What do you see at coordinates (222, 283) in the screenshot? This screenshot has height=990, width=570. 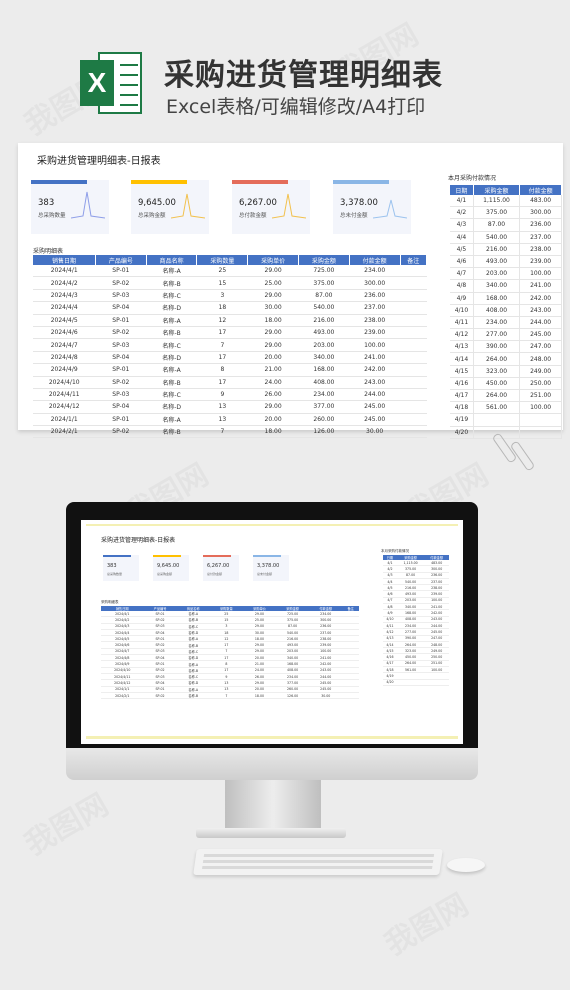 I see `table-cell: 15` at bounding box center [222, 283].